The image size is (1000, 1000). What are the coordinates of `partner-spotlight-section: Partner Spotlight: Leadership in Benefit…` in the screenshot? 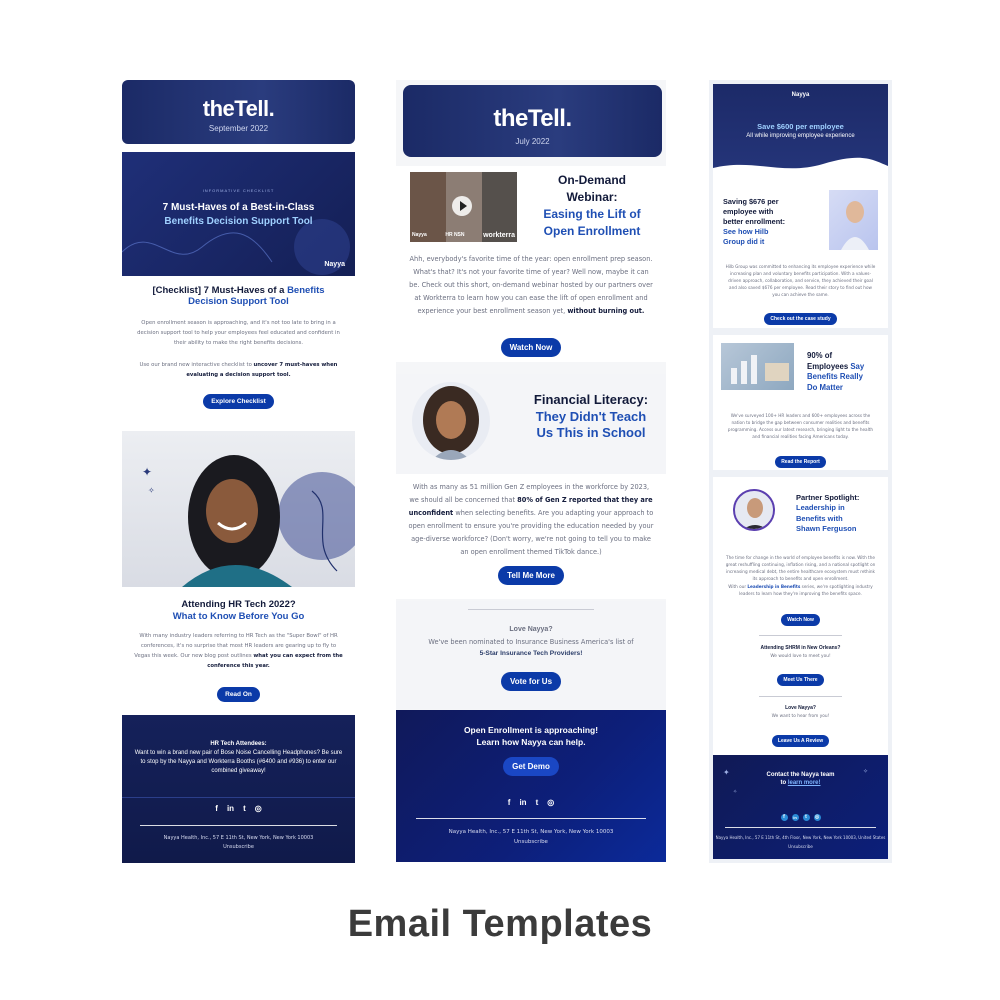 It's located at (800, 616).